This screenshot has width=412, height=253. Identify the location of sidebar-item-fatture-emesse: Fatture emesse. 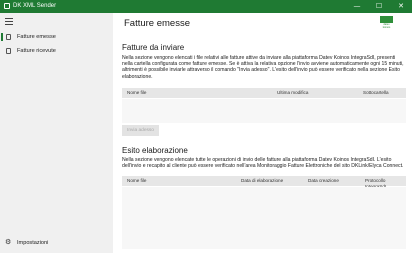
(56, 37).